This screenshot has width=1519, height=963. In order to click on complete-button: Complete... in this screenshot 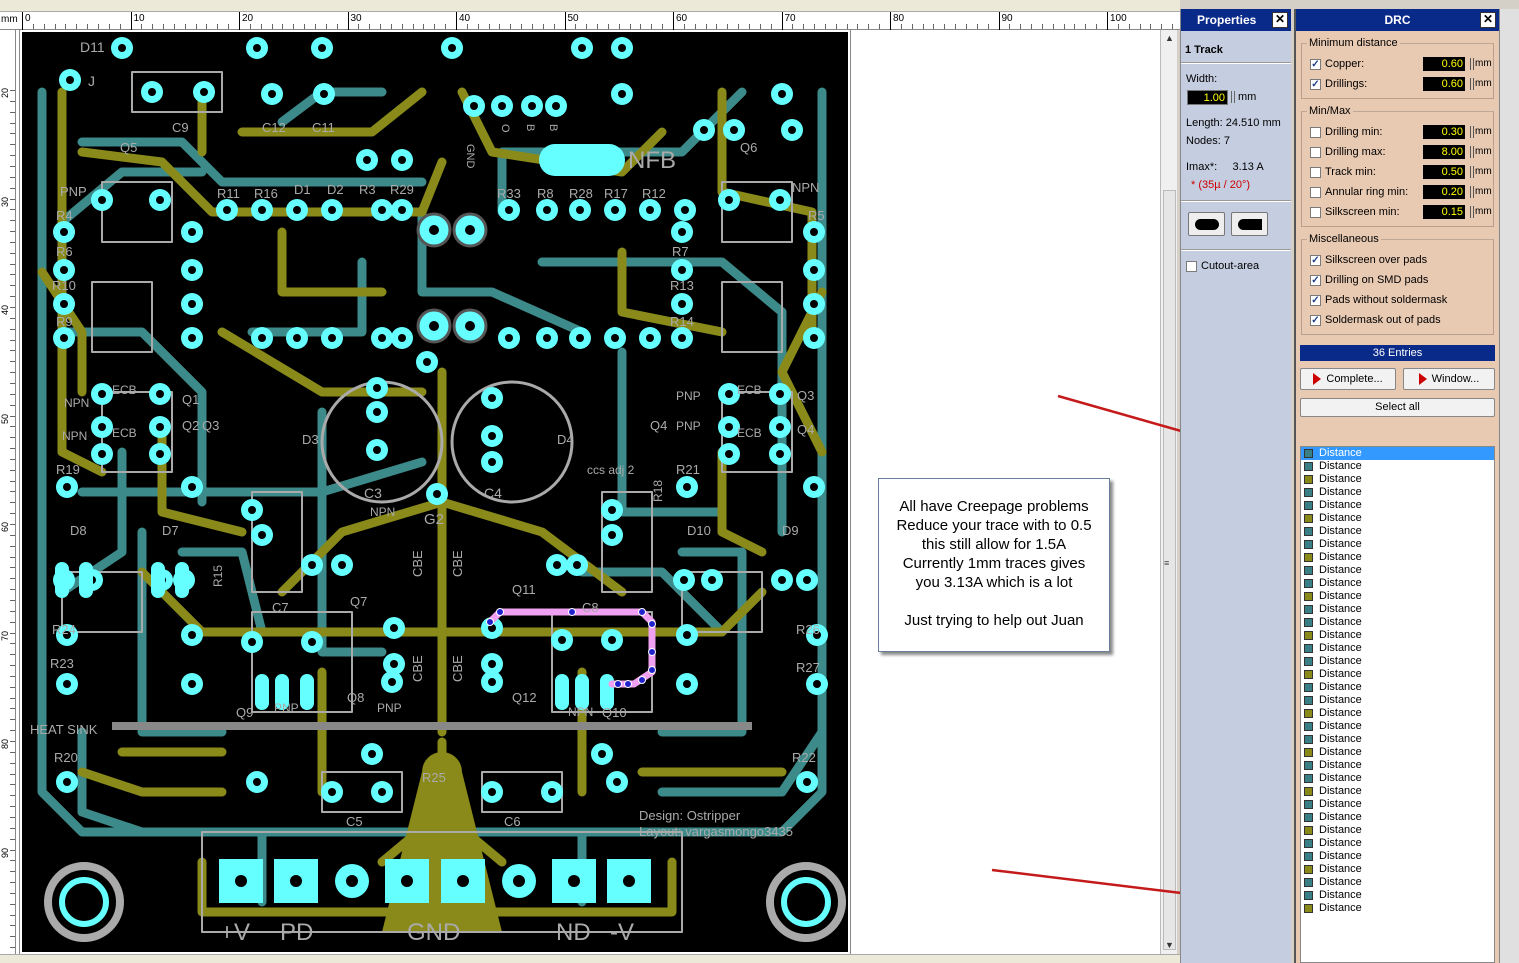, I will do `click(1348, 379)`.